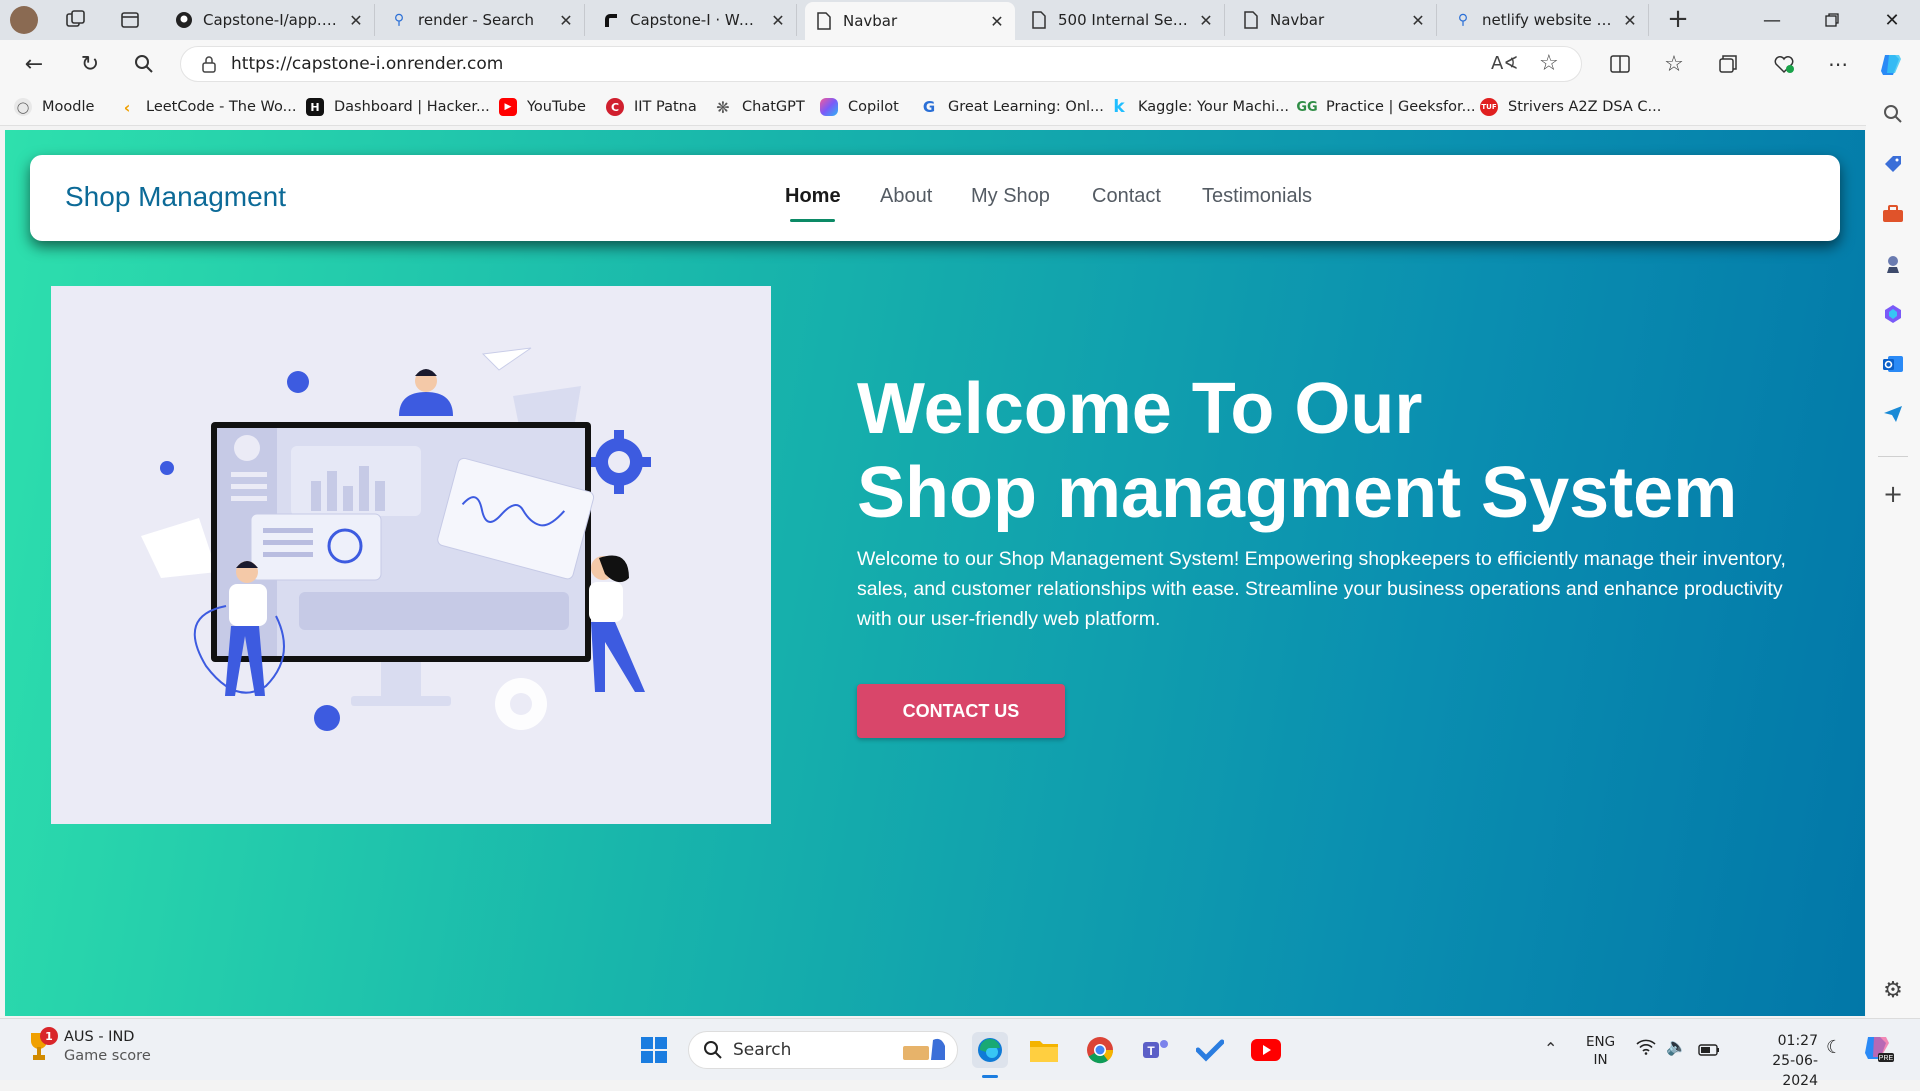 Image resolution: width=1920 pixels, height=1091 pixels. What do you see at coordinates (23, 107) in the screenshot?
I see `moodle-icon: ◯` at bounding box center [23, 107].